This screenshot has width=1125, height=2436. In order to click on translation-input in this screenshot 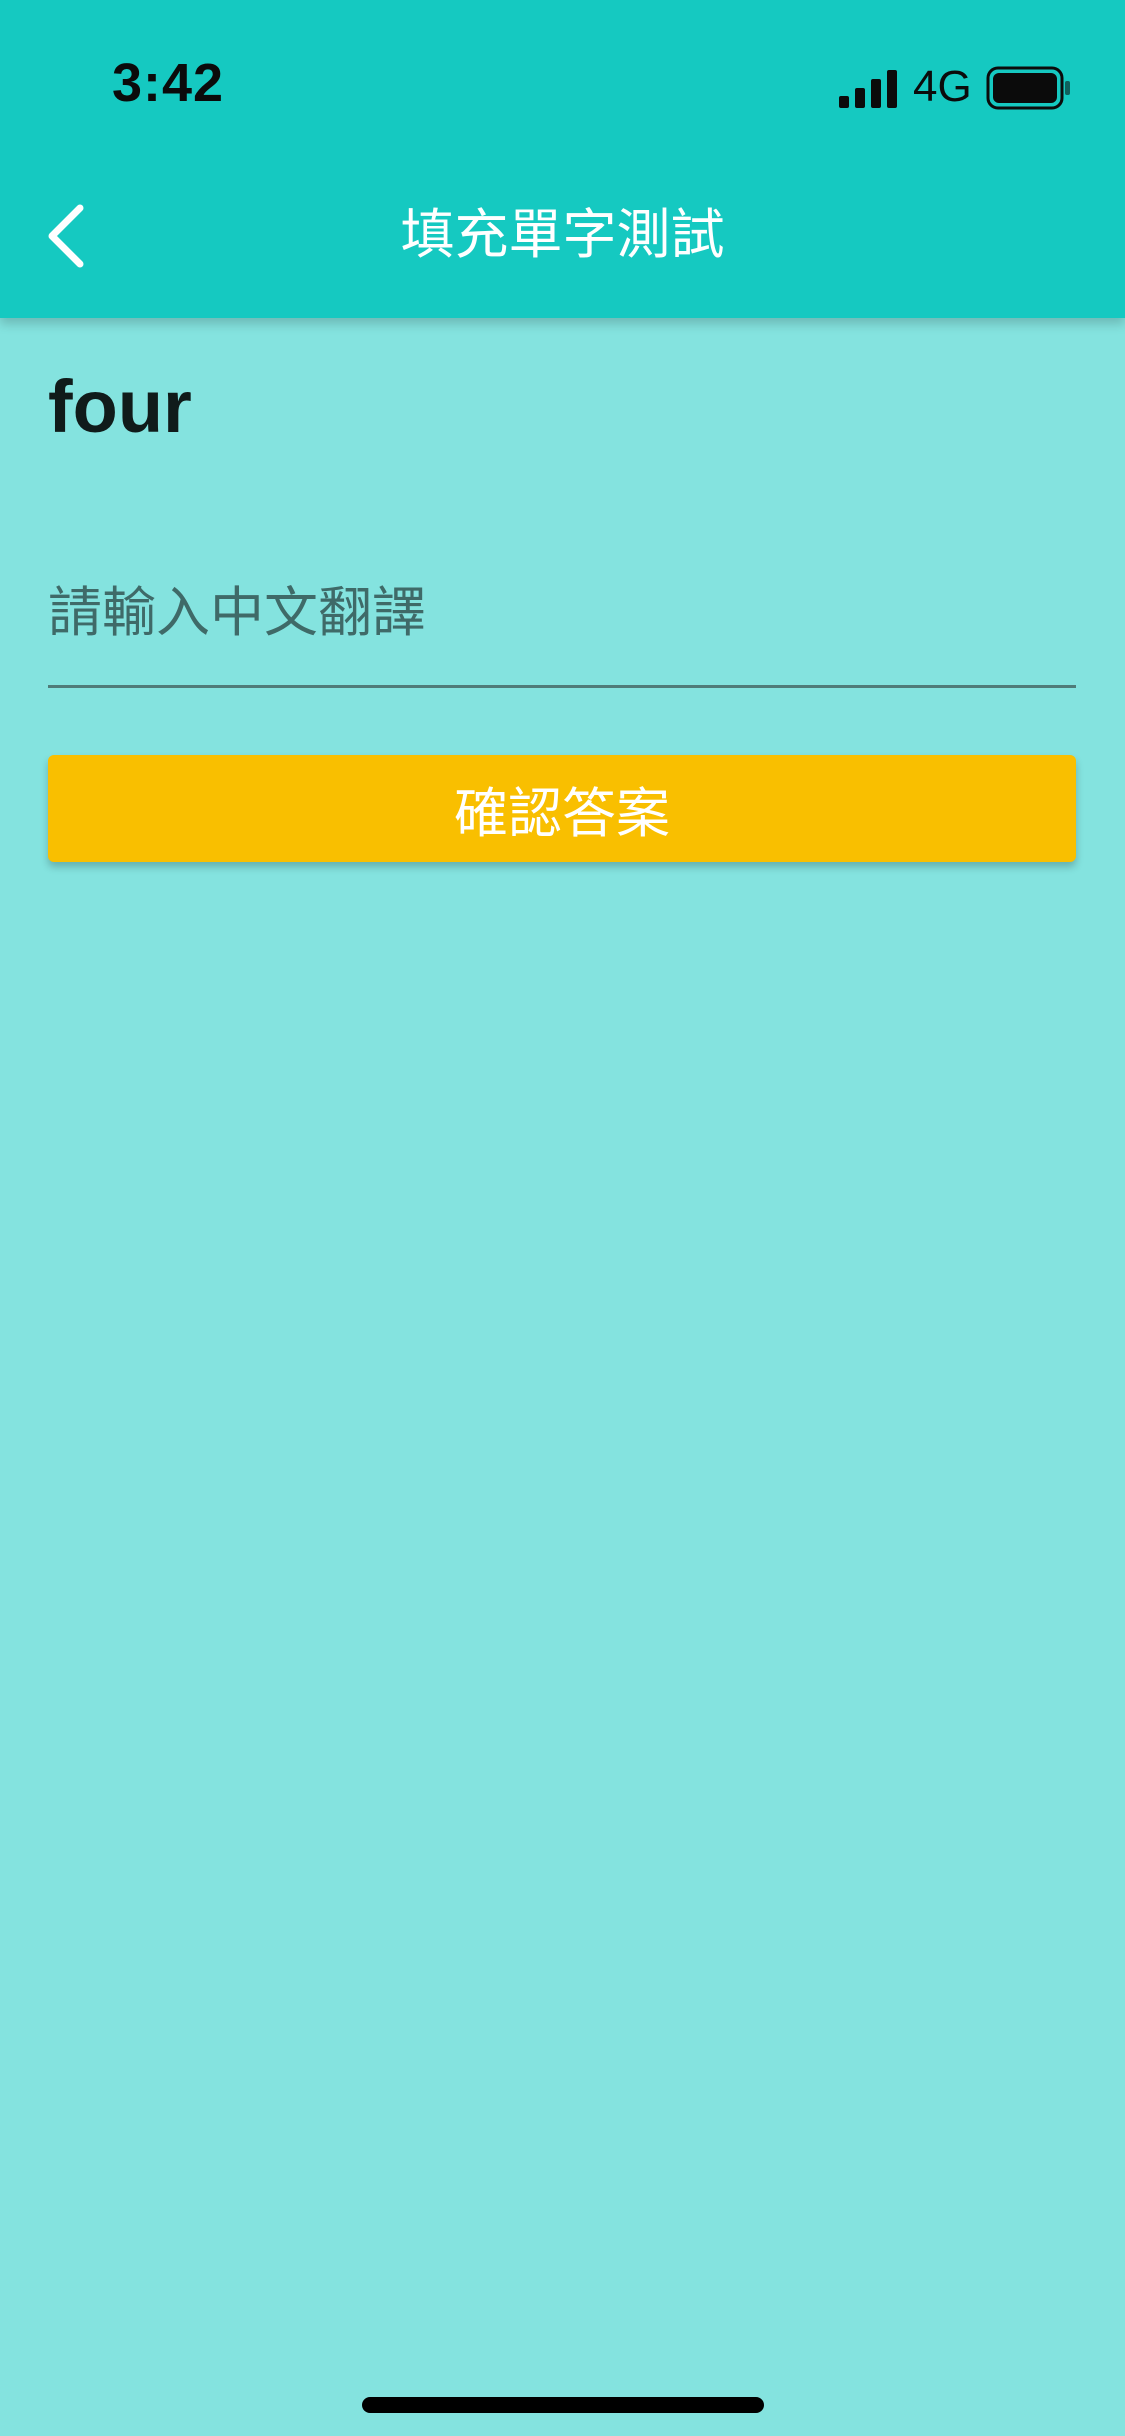, I will do `click(562, 614)`.